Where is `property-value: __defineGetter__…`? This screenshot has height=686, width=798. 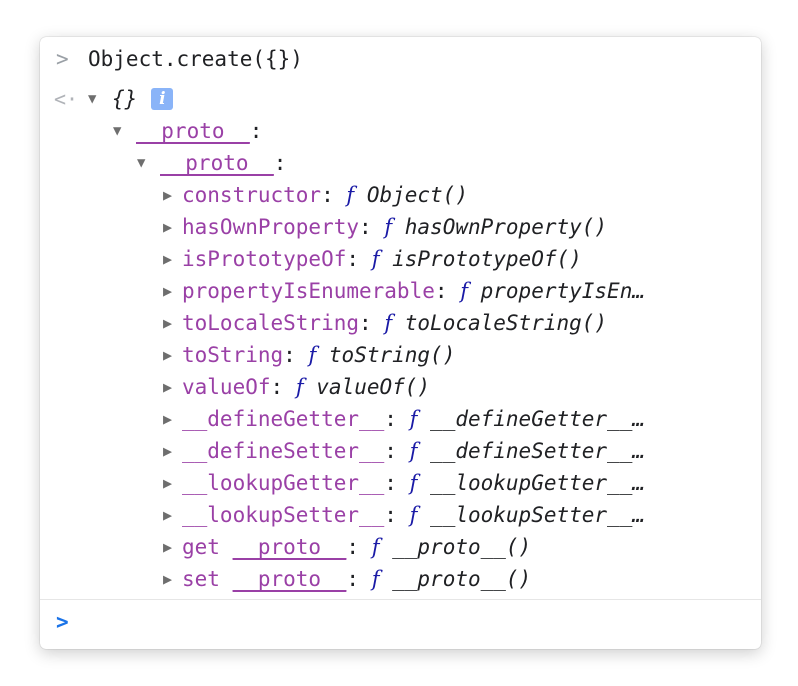
property-value: __defineGetter__… is located at coordinates (537, 419).